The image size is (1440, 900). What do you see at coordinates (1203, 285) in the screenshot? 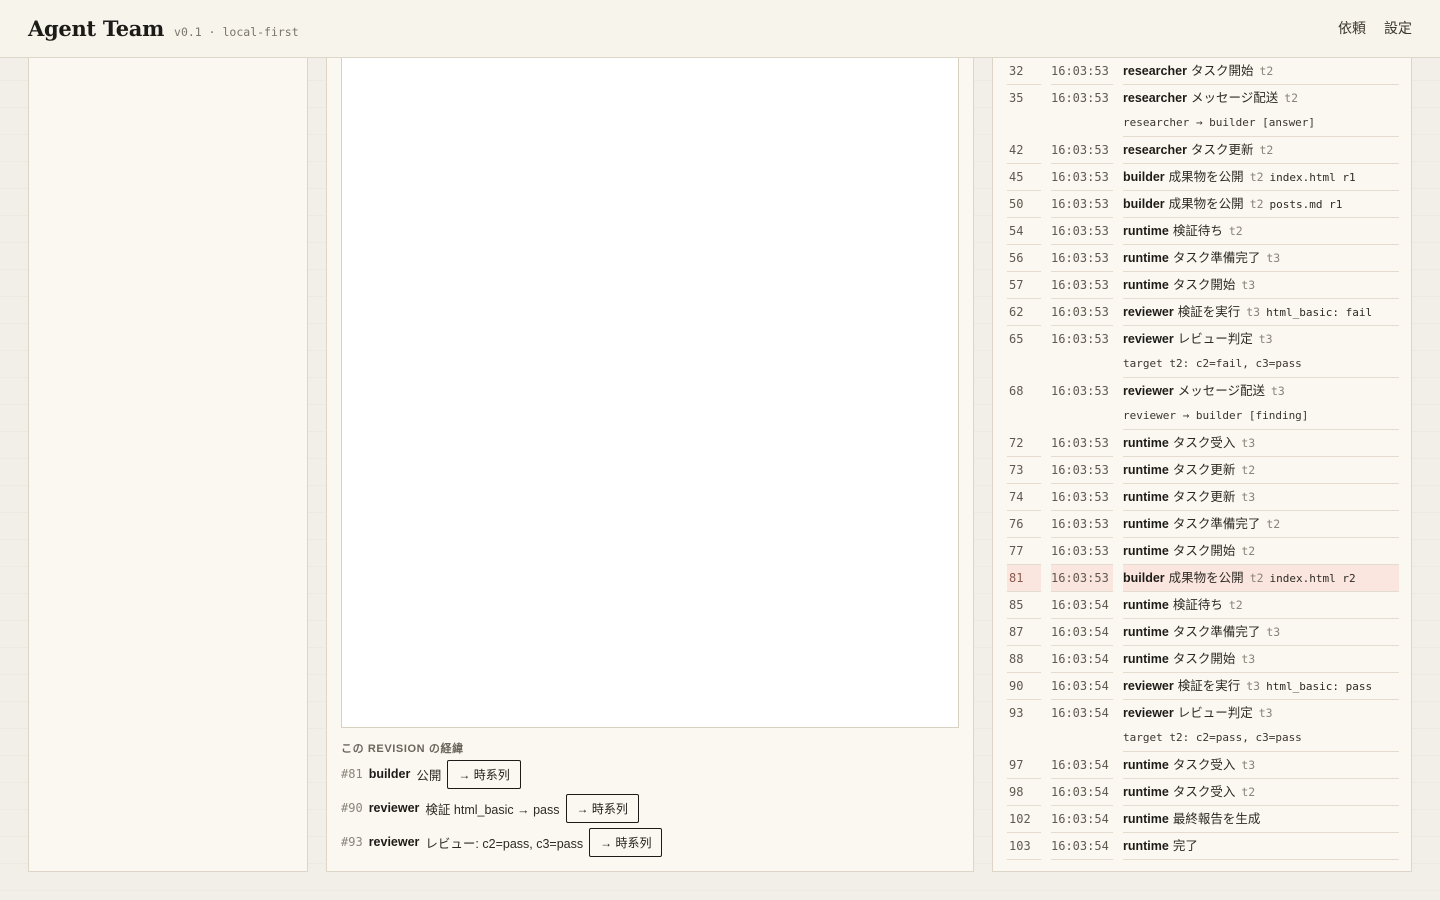
I see `event-log-row: 57 16:03:53 runtime タスク開始 t3` at bounding box center [1203, 285].